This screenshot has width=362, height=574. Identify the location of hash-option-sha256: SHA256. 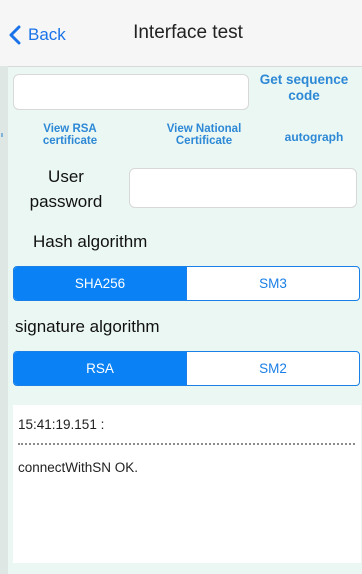
(100, 283).